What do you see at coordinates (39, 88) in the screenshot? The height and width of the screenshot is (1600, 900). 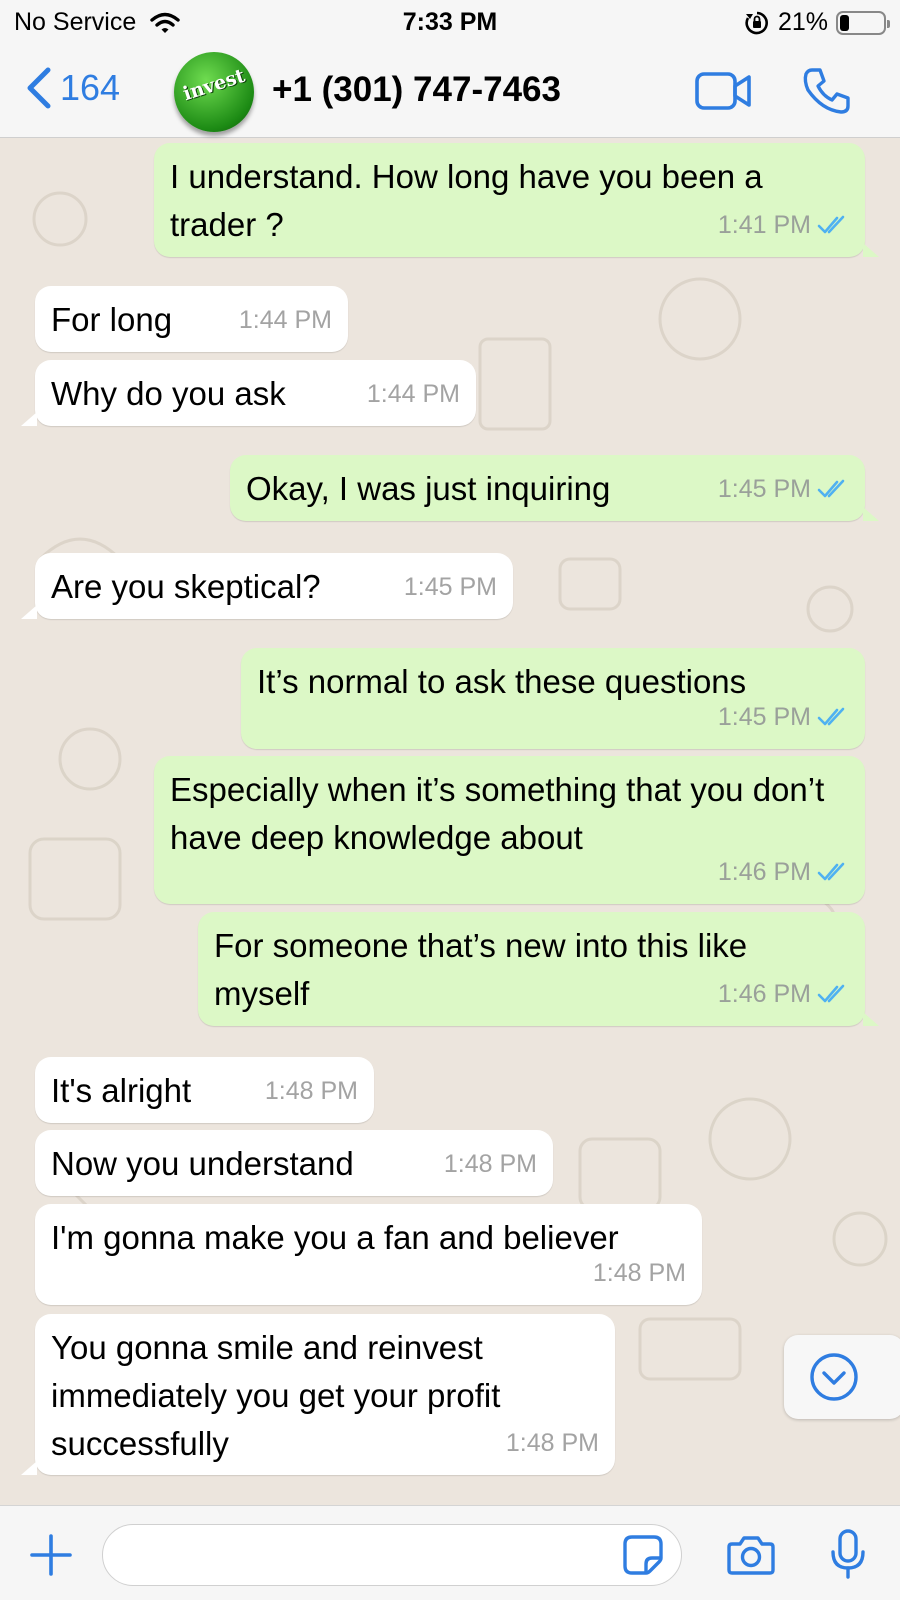 I see `chevron-left-icon` at bounding box center [39, 88].